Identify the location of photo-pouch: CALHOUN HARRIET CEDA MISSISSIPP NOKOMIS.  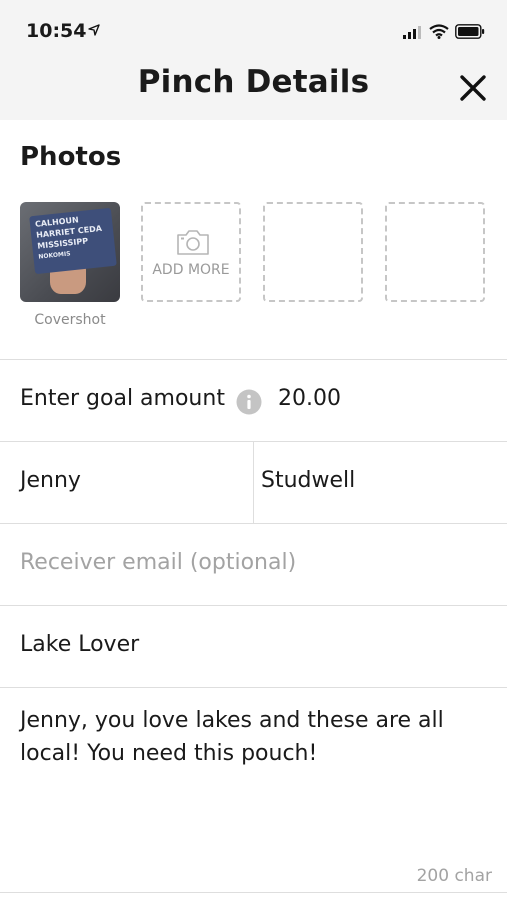
(73, 241).